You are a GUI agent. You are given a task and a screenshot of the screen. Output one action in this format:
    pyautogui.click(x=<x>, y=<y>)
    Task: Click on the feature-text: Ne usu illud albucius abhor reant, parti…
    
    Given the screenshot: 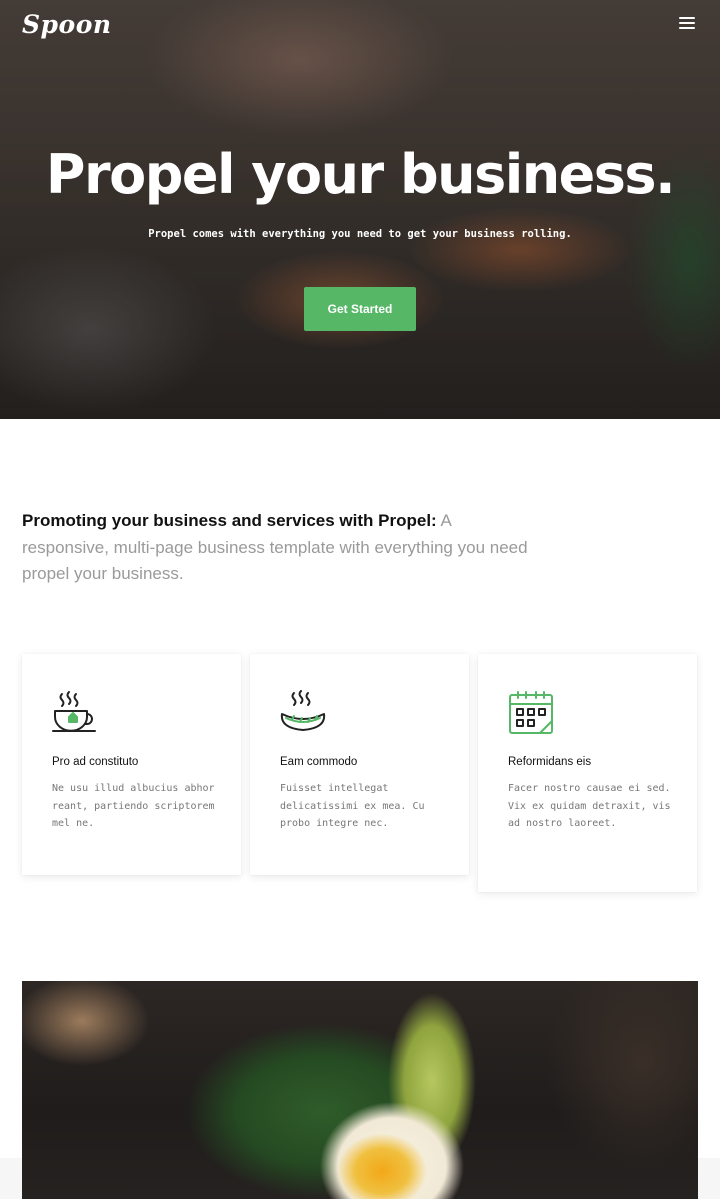 What is the action you would take?
    pyautogui.click(x=133, y=806)
    